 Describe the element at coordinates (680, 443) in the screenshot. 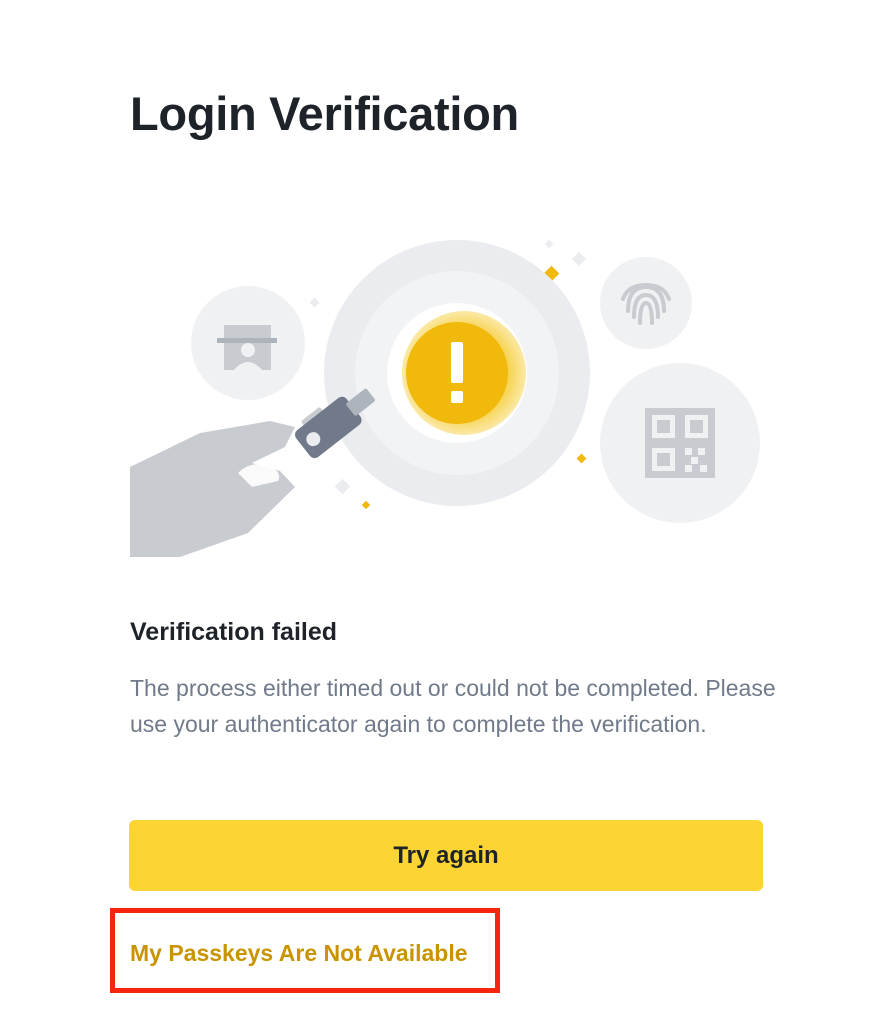

I see `qr-code-icon` at that location.